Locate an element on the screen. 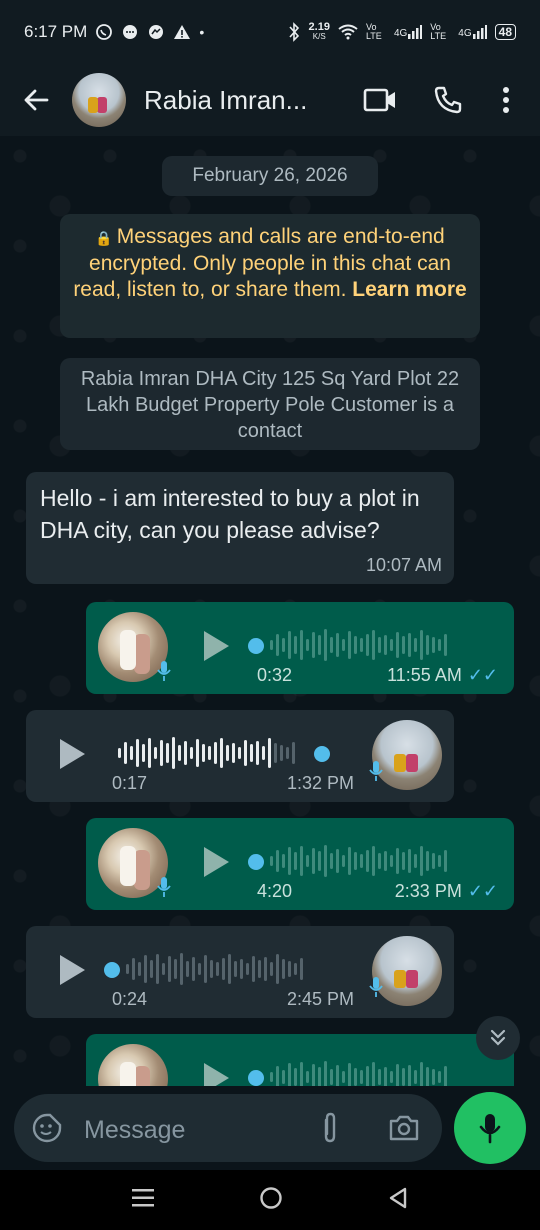  voice-message-incoming: 0:24 2:45 PM is located at coordinates (240, 972).